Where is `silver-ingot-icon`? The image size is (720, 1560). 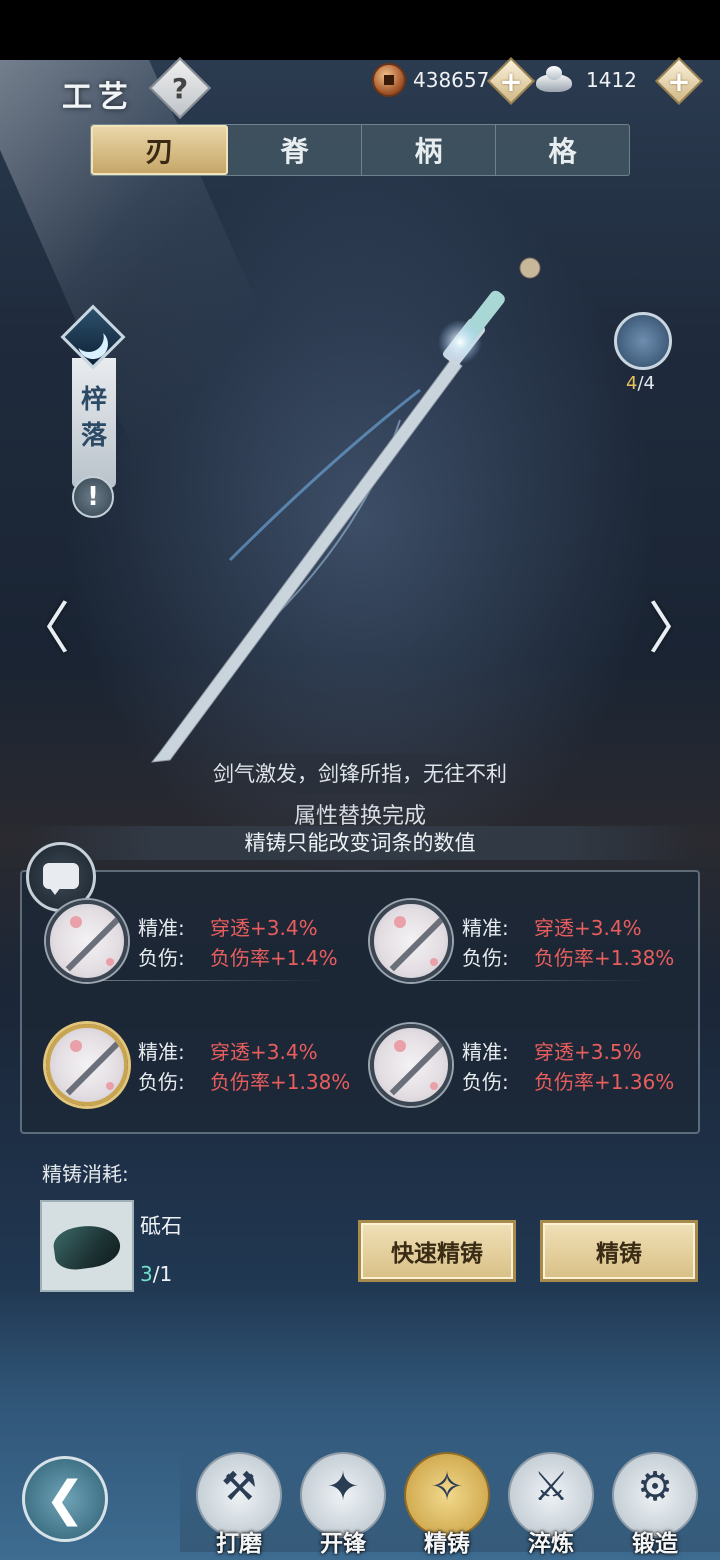 silver-ingot-icon is located at coordinates (554, 79).